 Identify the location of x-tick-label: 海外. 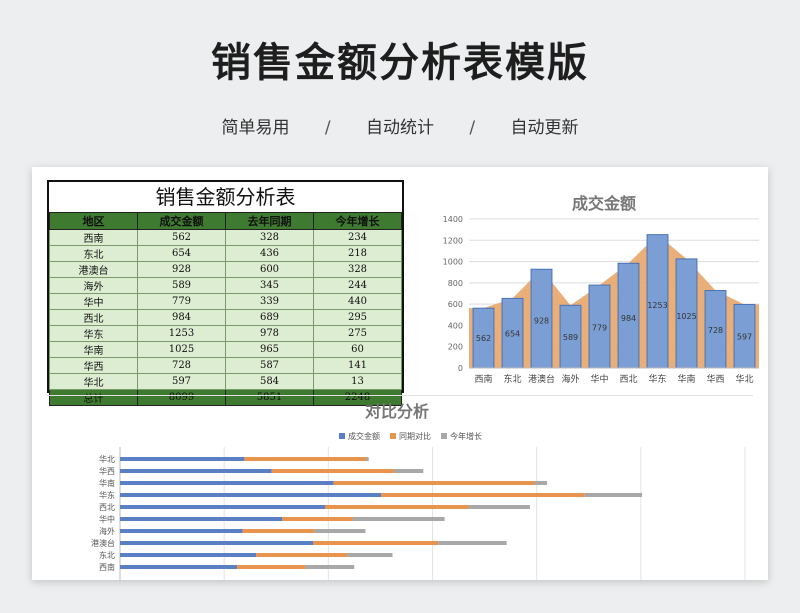
(570, 379).